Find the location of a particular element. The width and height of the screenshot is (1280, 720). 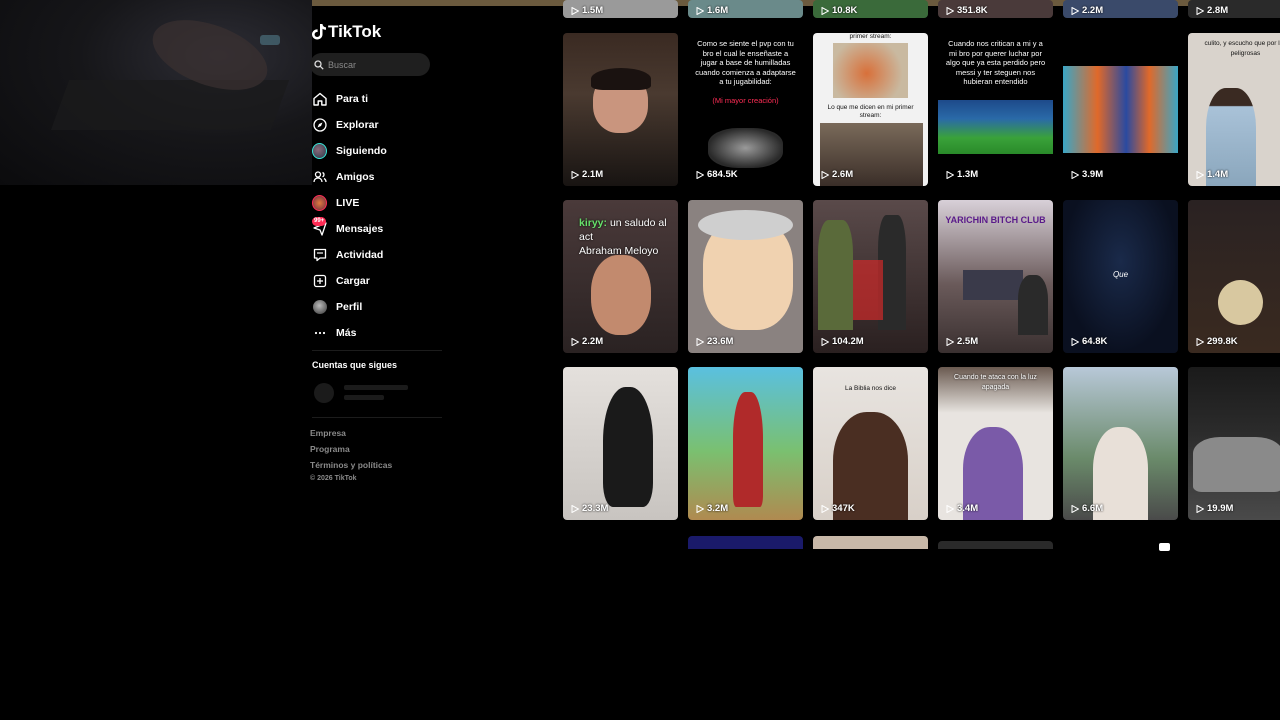

video-tile: Que 64.8K is located at coordinates (1120, 276).